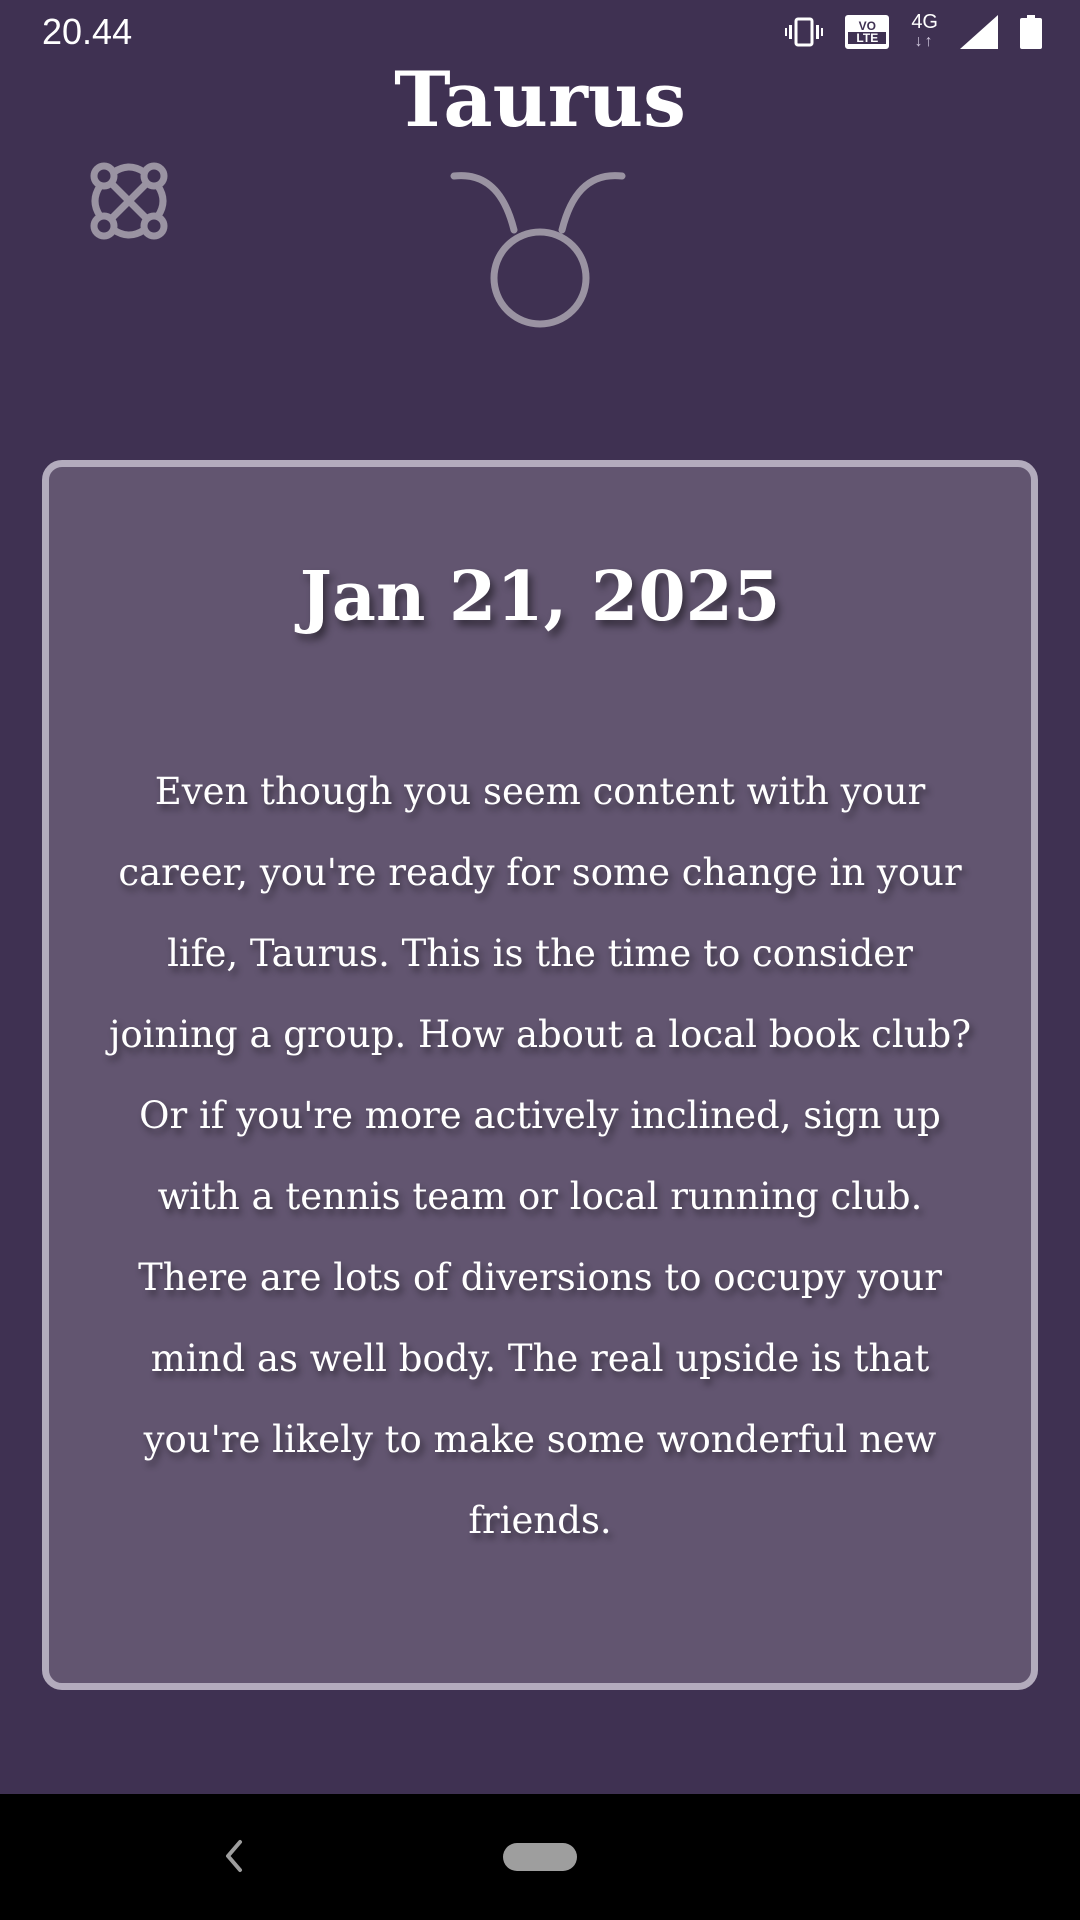  What do you see at coordinates (804, 32) in the screenshot?
I see `vibrate-icon` at bounding box center [804, 32].